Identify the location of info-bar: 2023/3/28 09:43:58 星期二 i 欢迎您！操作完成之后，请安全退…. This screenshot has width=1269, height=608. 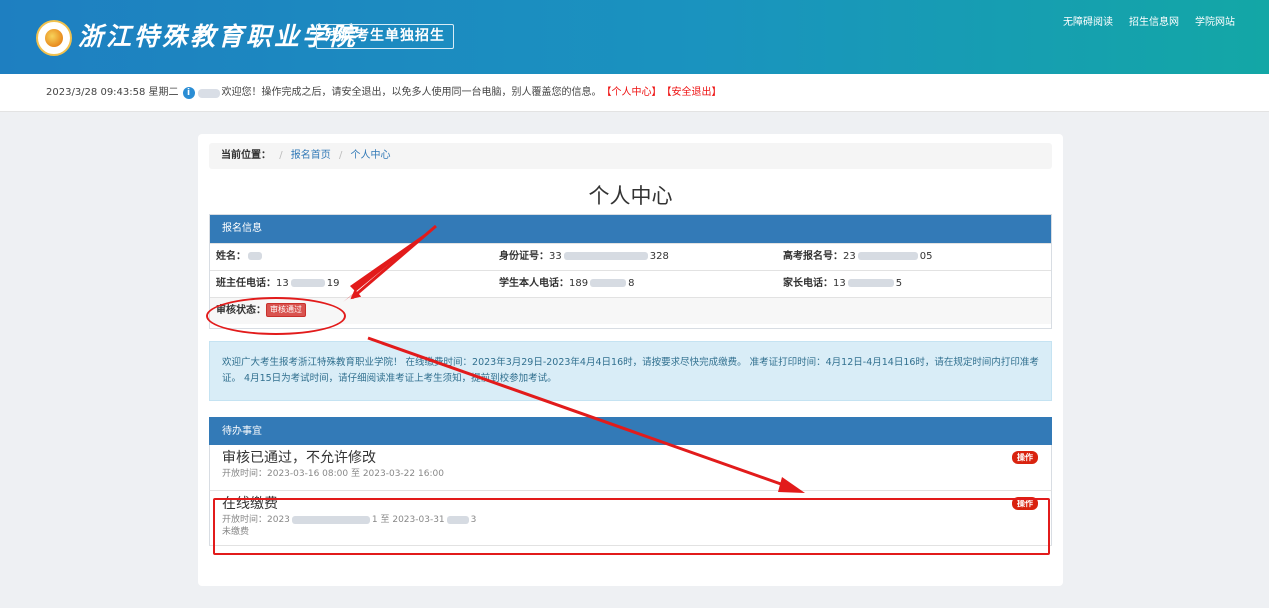
(634, 93).